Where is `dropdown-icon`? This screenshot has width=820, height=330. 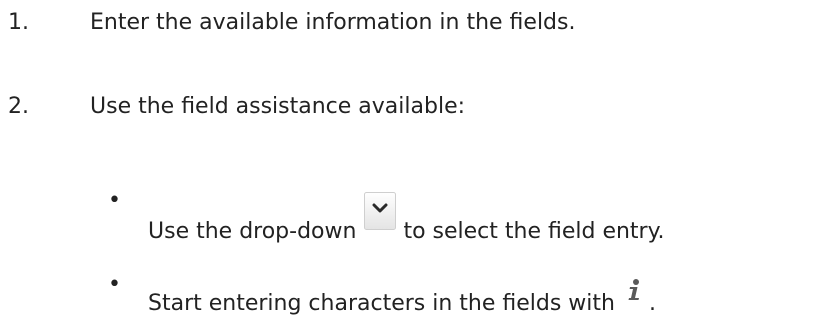
dropdown-icon is located at coordinates (380, 211).